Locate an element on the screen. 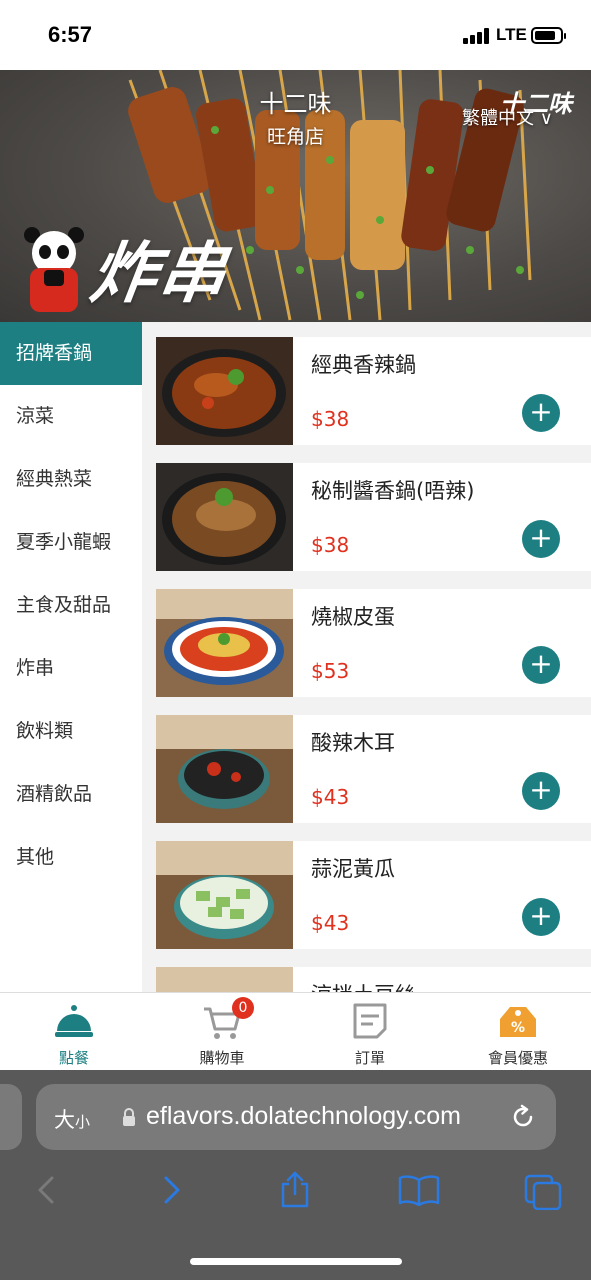 This screenshot has width=591, height=1280. battery-fill is located at coordinates (545, 35).